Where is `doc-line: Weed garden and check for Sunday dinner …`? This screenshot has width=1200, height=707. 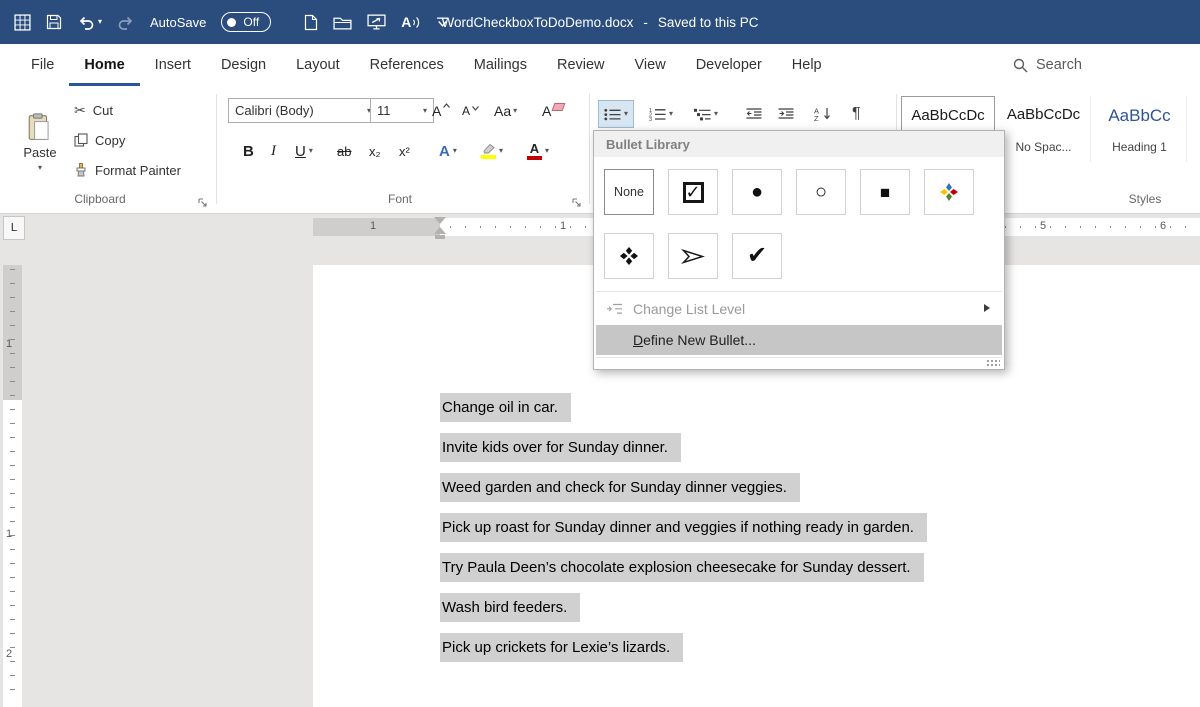 doc-line: Weed garden and check for Sunday dinner … is located at coordinates (620, 487).